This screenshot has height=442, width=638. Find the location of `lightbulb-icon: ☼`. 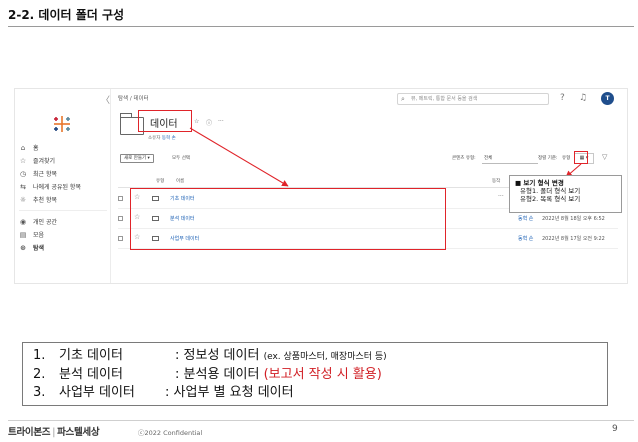

lightbulb-icon: ☼ is located at coordinates (23, 199).